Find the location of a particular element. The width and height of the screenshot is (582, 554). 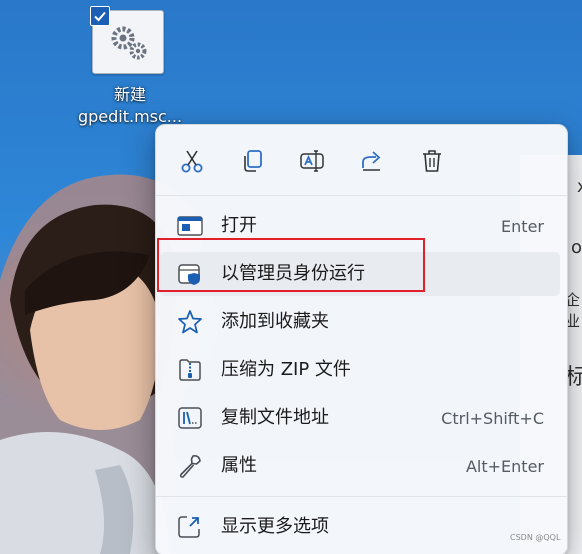

background-close-glyph: x is located at coordinates (579, 187).